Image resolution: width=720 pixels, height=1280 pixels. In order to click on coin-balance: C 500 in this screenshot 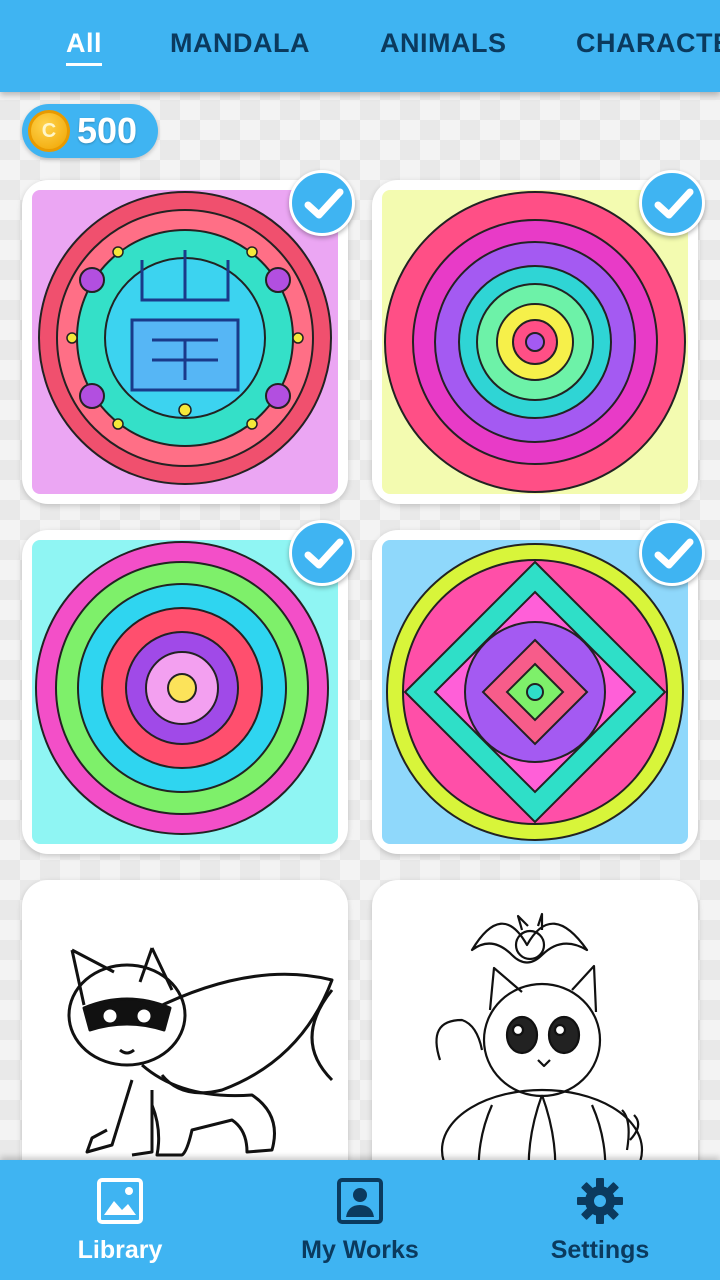, I will do `click(90, 131)`.